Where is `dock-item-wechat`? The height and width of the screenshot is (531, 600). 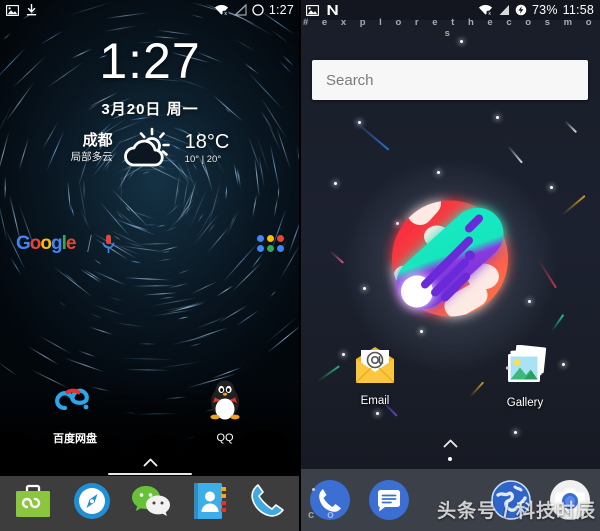 dock-item-wechat is located at coordinates (151, 503).